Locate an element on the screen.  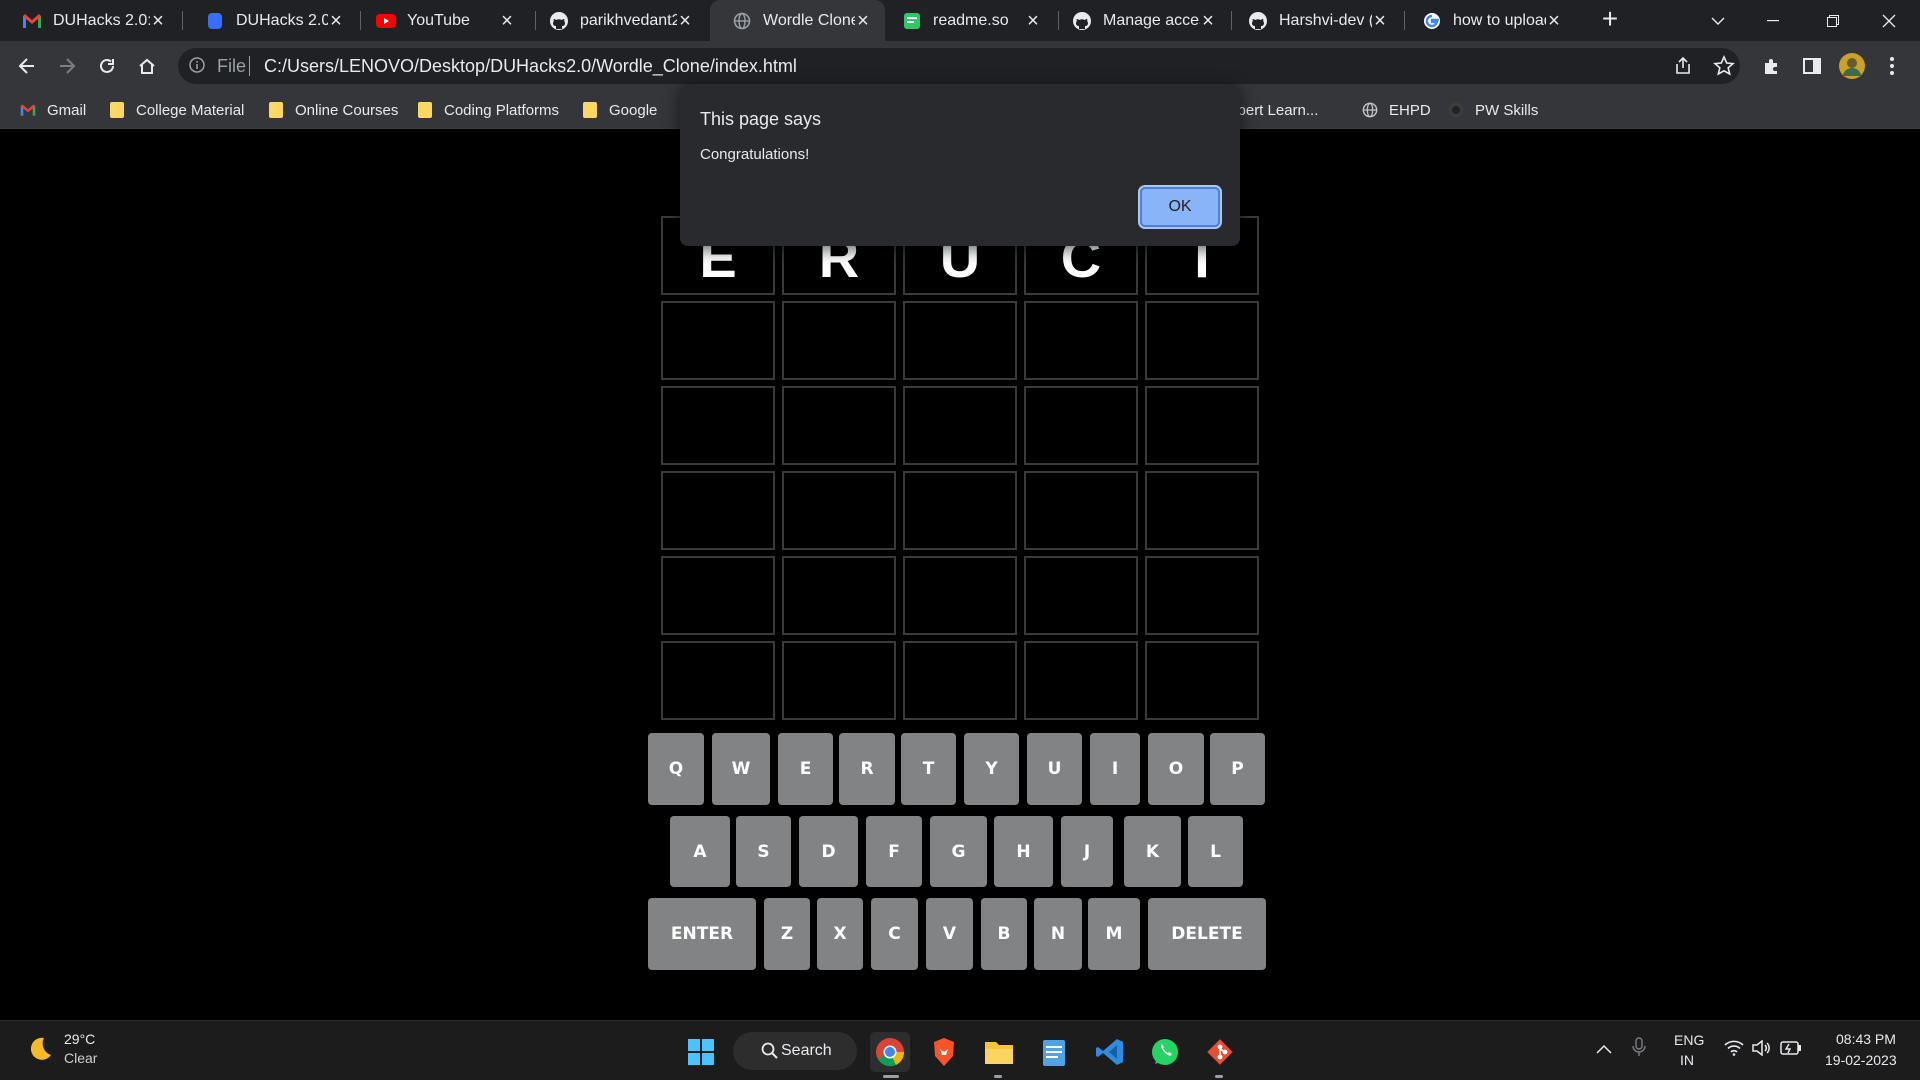
key-a: A is located at coordinates (700, 851).